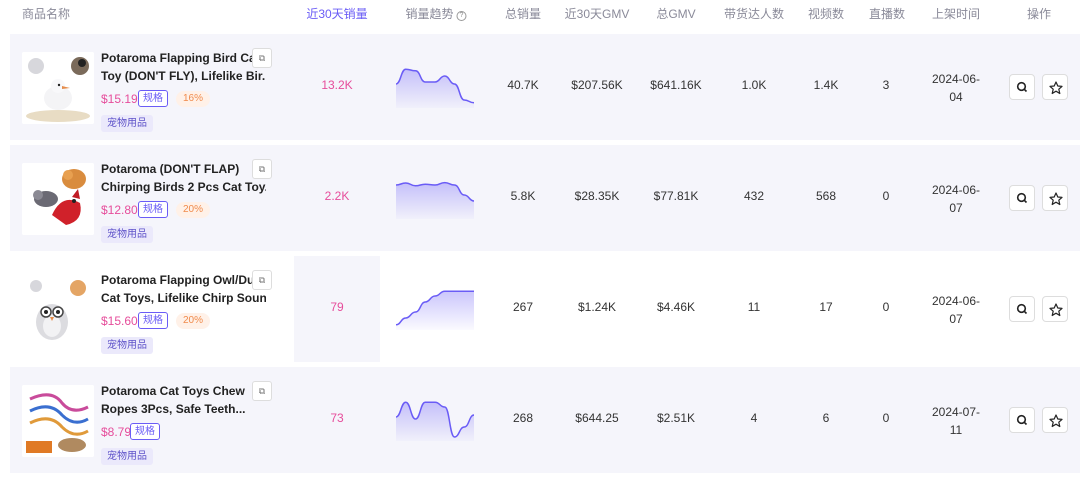  Describe the element at coordinates (337, 307) in the screenshot. I see `sales-30d-value: 79` at that location.